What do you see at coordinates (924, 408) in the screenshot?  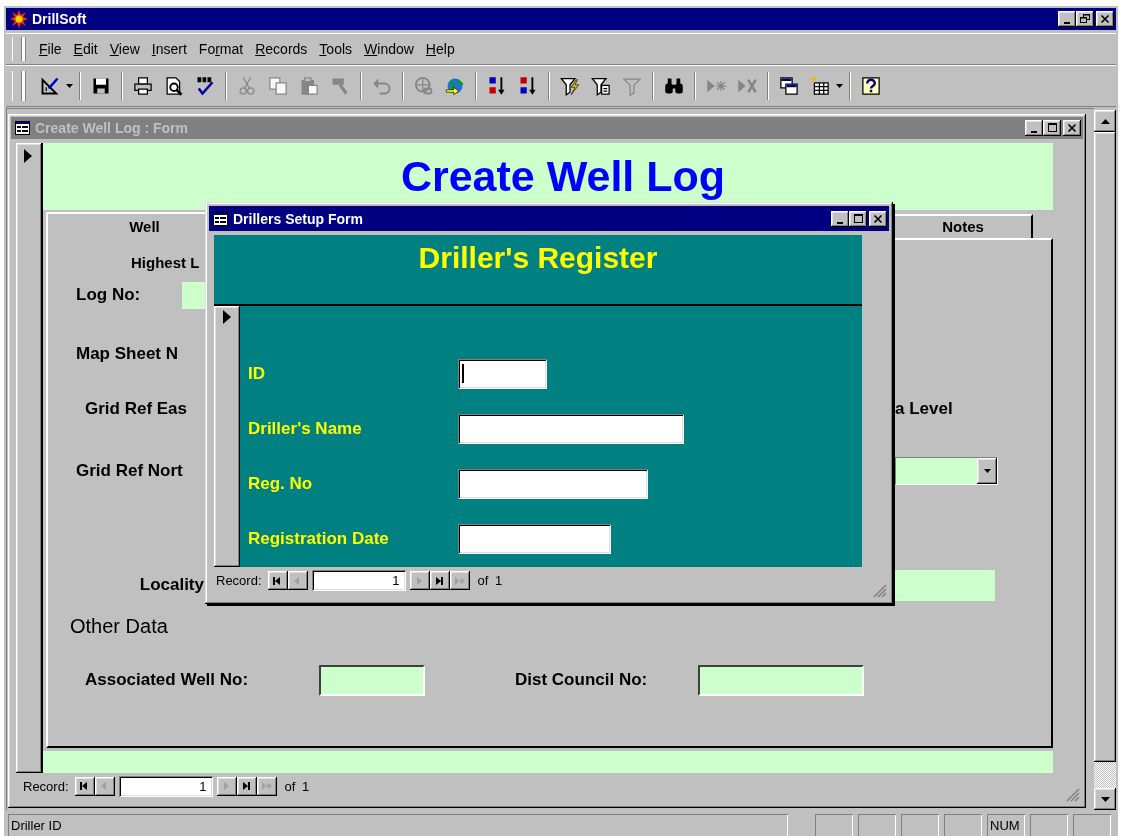 I see `field-label: a Level` at bounding box center [924, 408].